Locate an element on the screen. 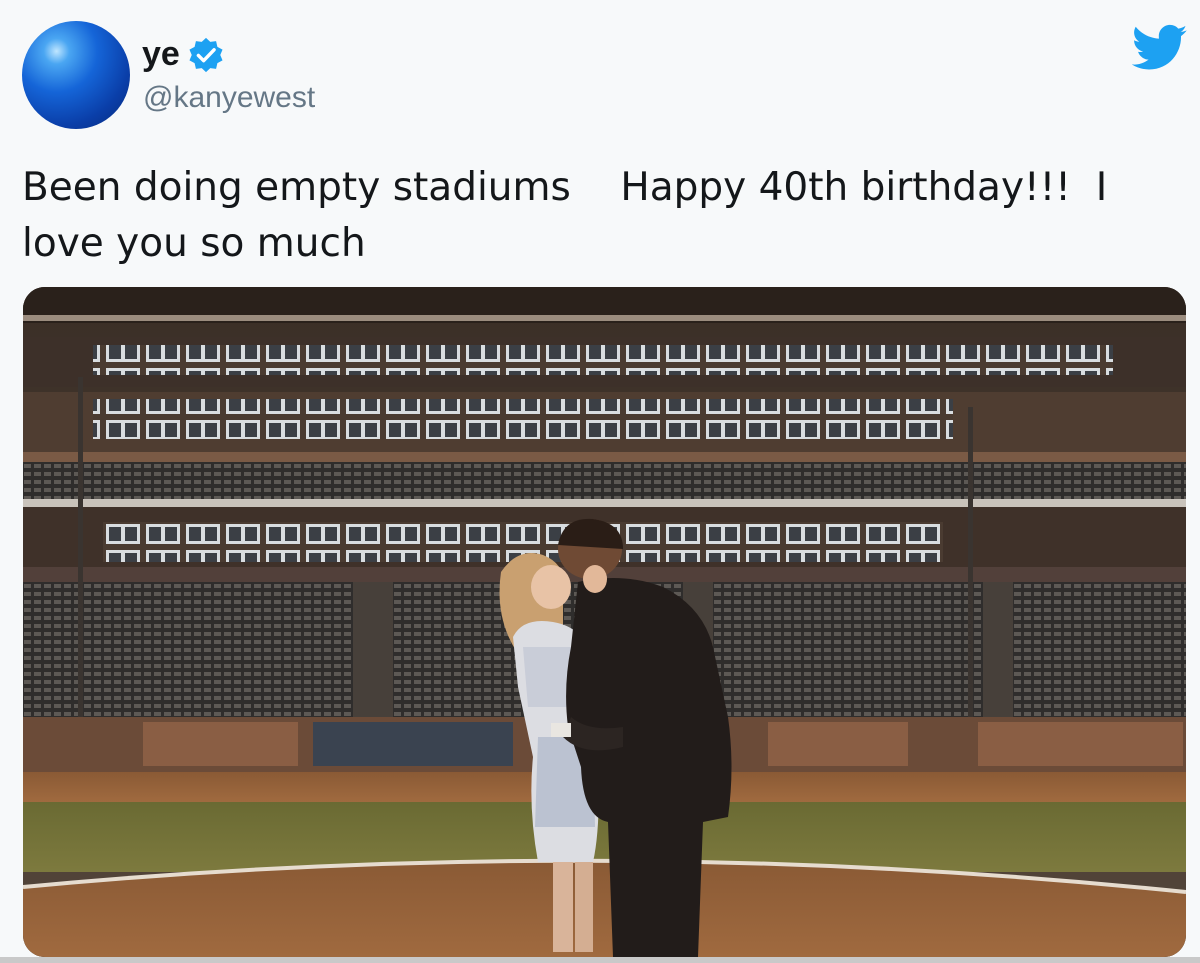 The height and width of the screenshot is (963, 1200). avatar is located at coordinates (76, 75).